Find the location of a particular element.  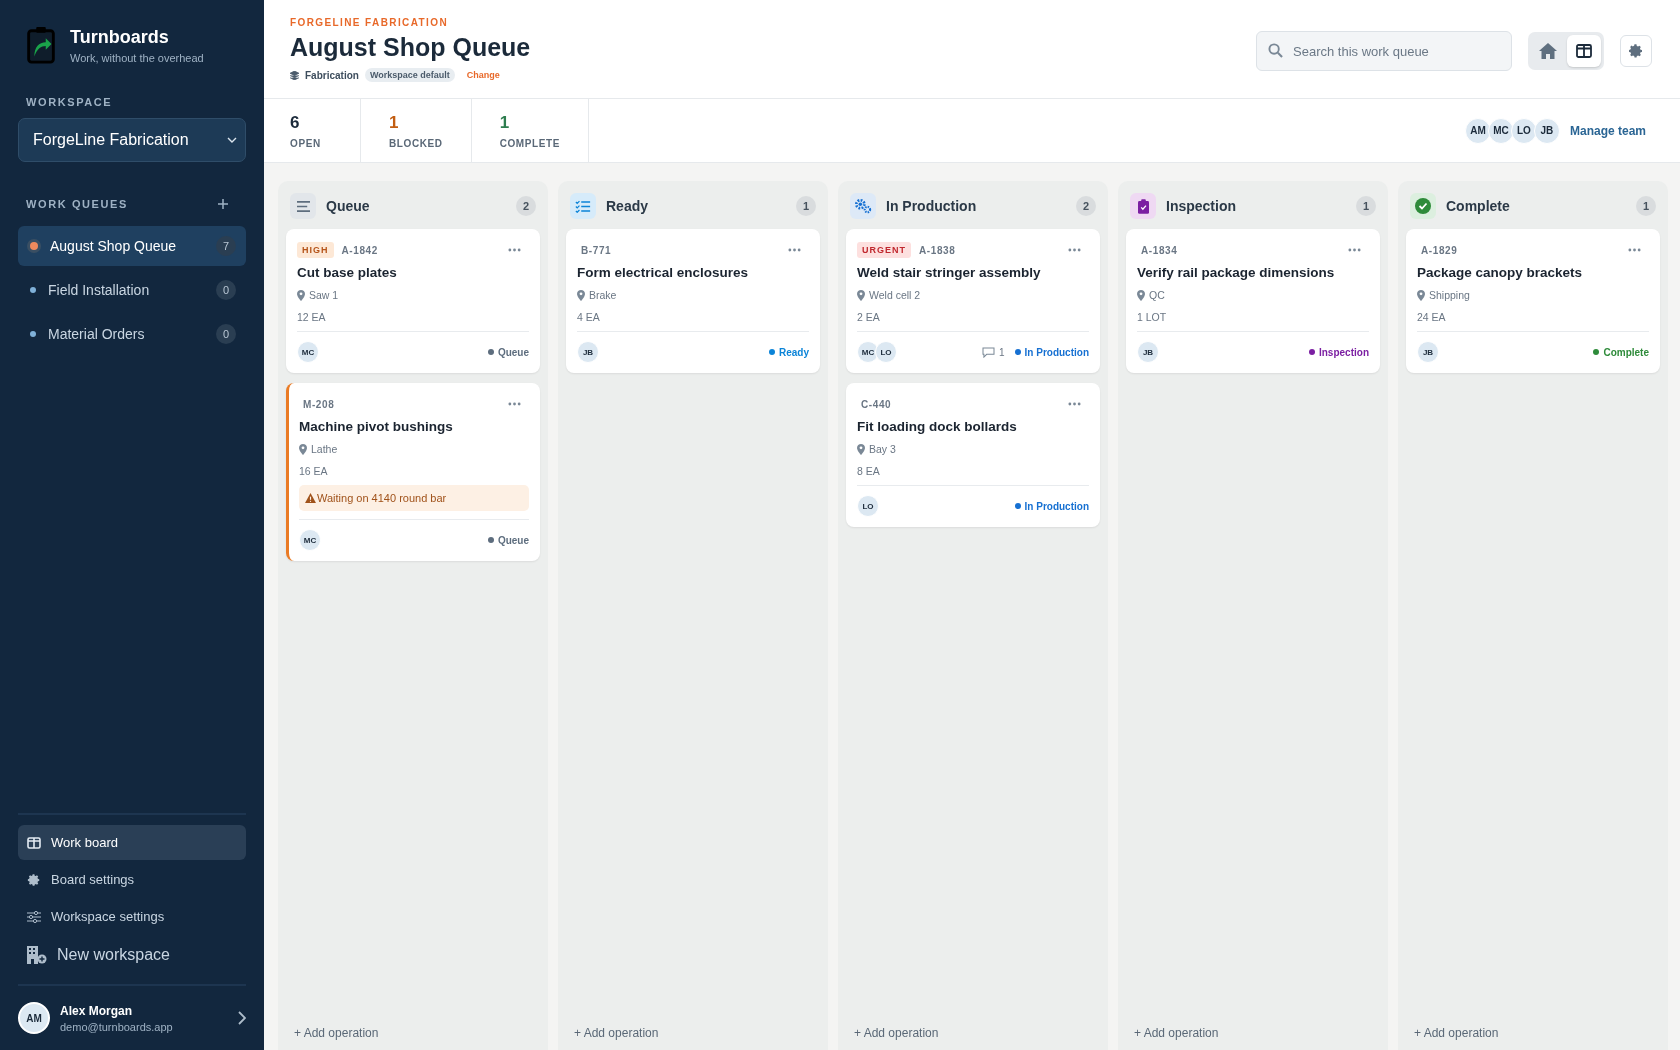

home-icon is located at coordinates (1548, 51).